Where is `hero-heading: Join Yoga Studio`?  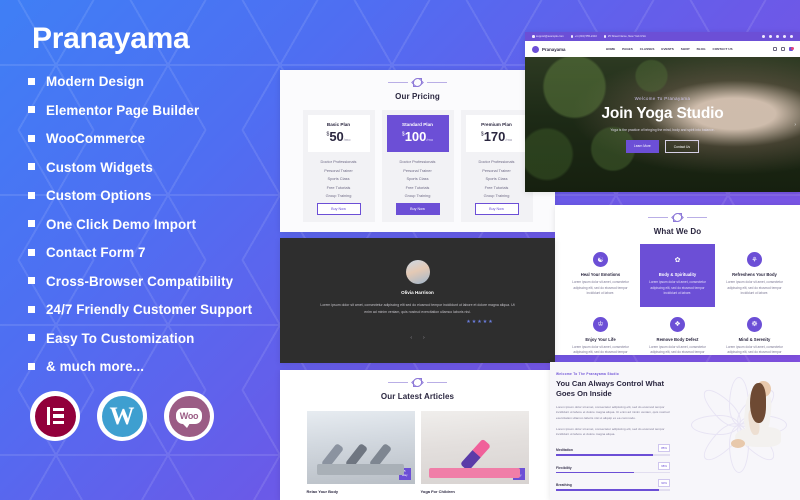 hero-heading: Join Yoga Studio is located at coordinates (662, 113).